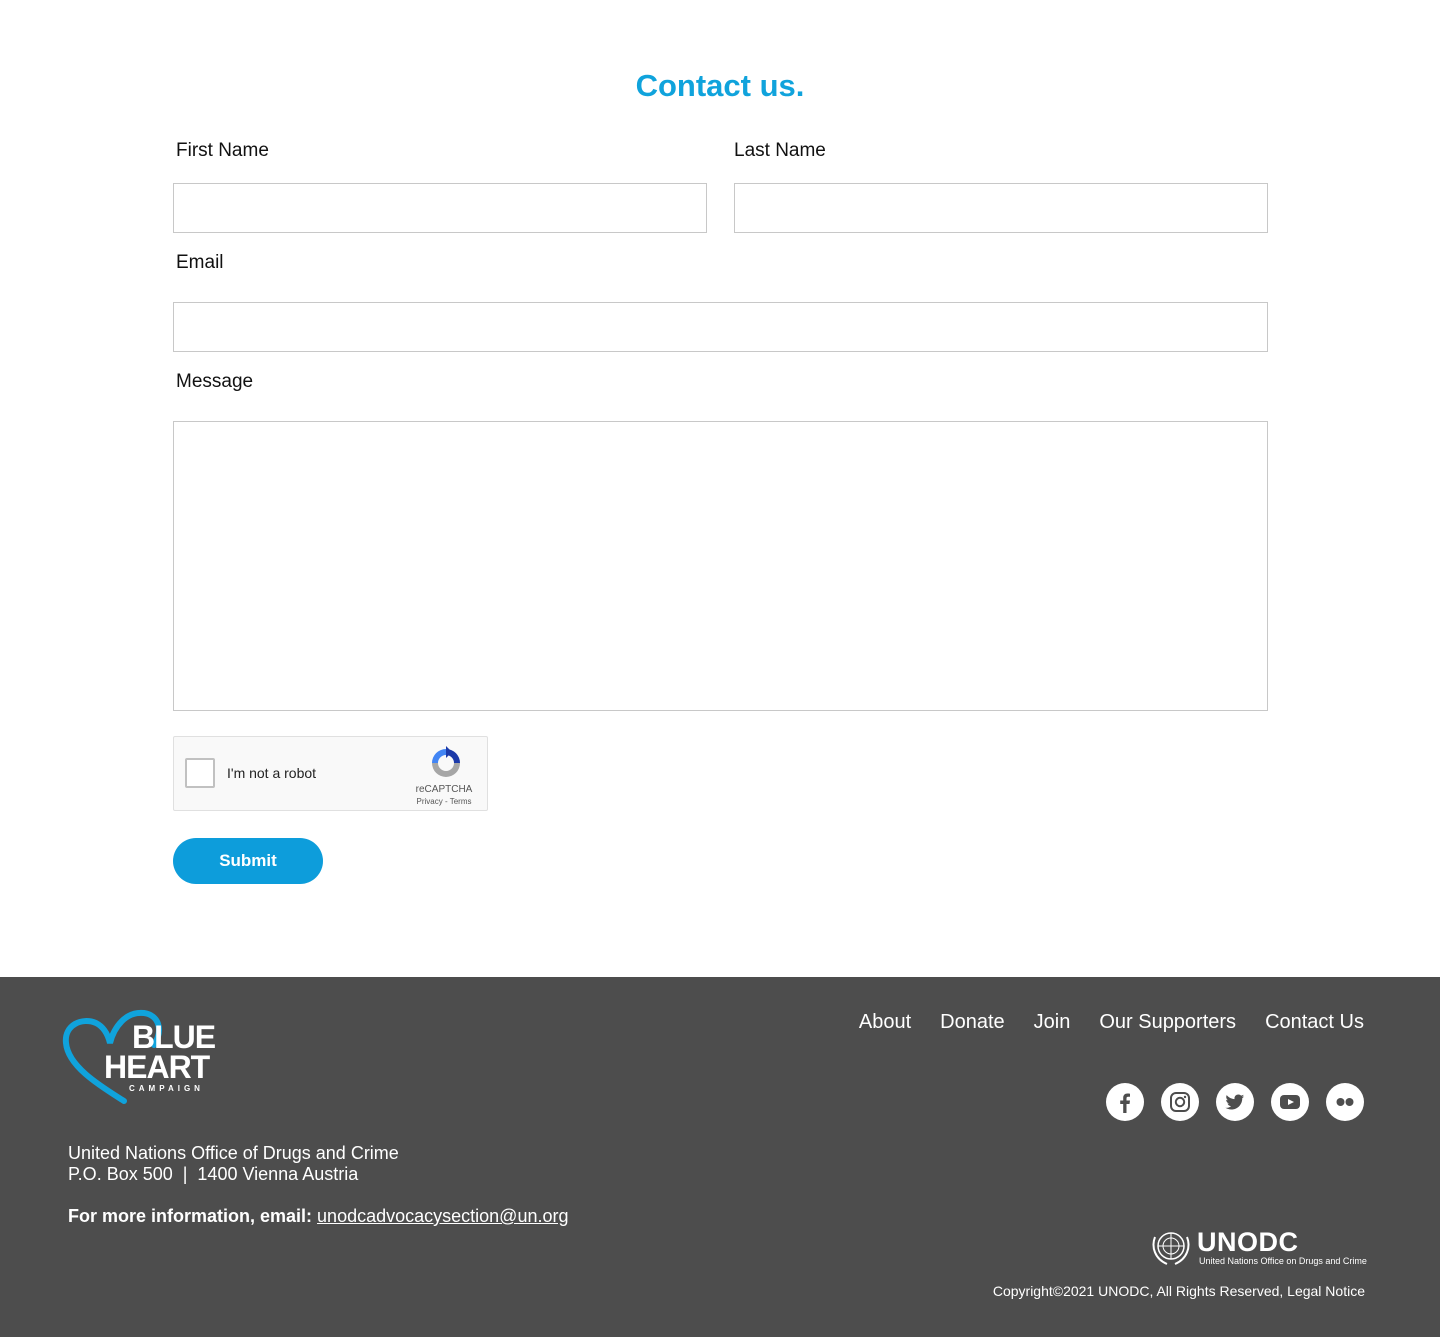  What do you see at coordinates (190, 1216) in the screenshot?
I see `info-label: For more information, email:` at bounding box center [190, 1216].